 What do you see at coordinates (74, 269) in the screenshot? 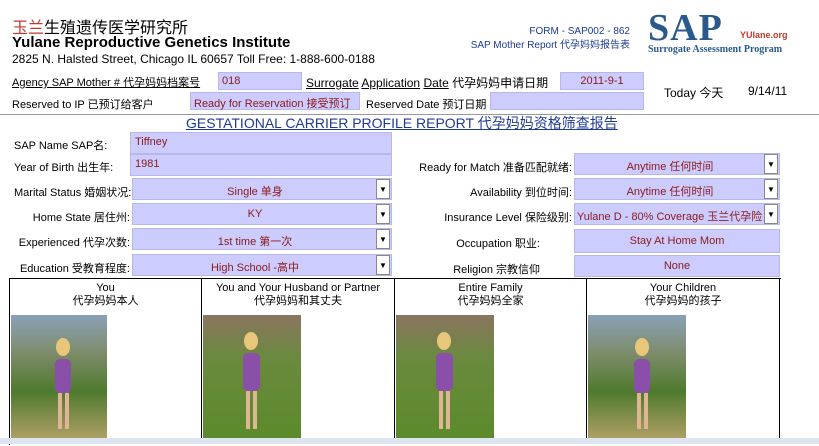
I see `education-label: Education 受教育程度:` at bounding box center [74, 269].